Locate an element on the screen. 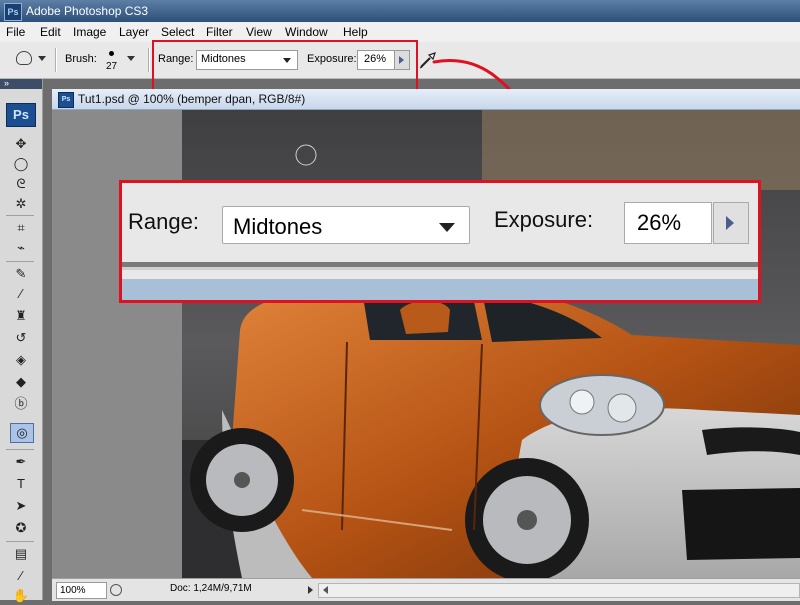 This screenshot has width=800, height=605. menu-filter: Filter is located at coordinates (219, 32).